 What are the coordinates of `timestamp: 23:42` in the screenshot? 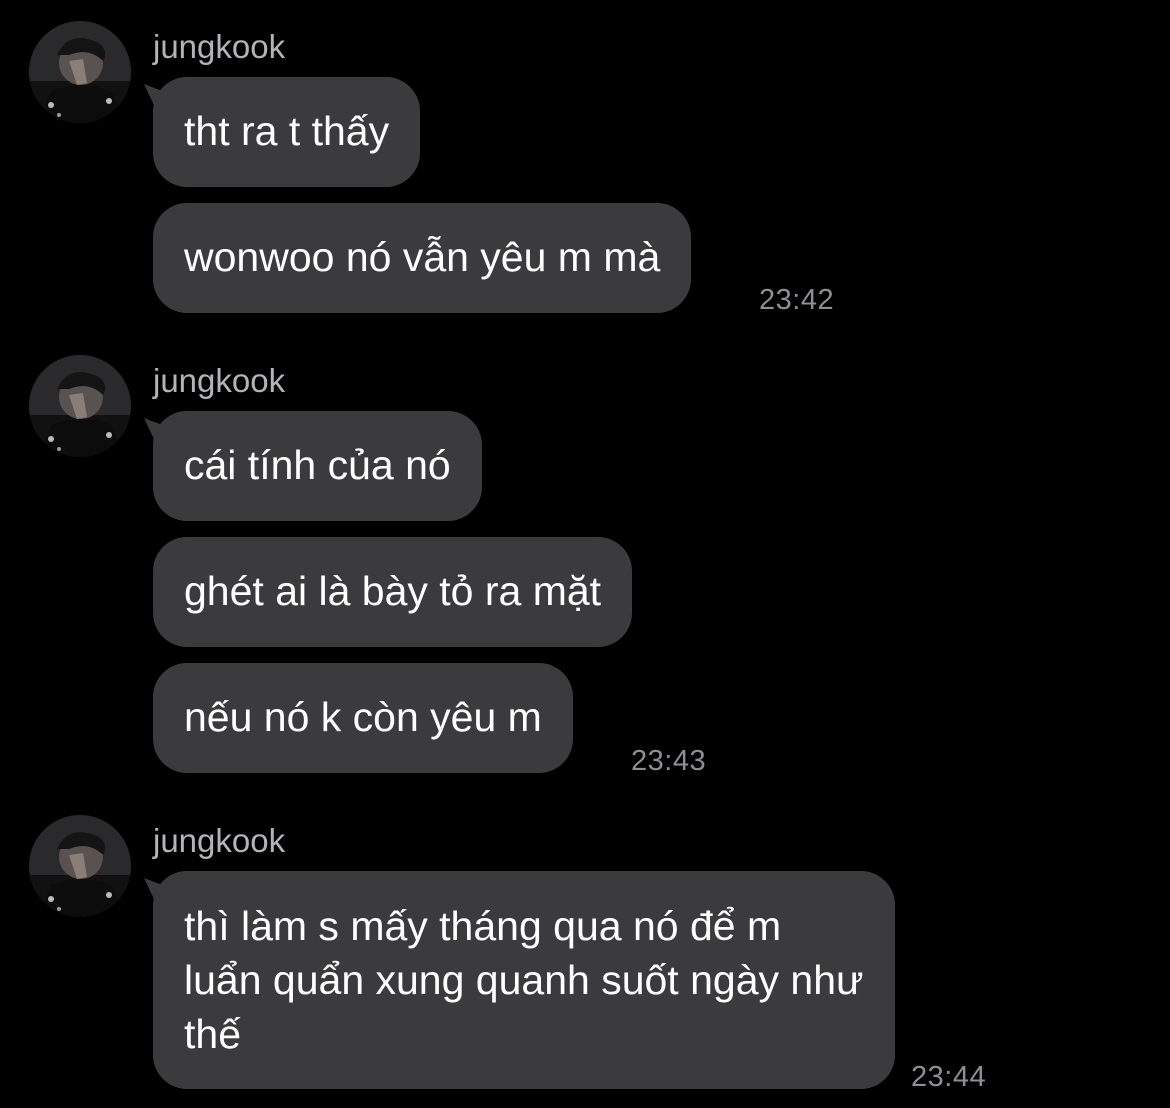 It's located at (797, 300).